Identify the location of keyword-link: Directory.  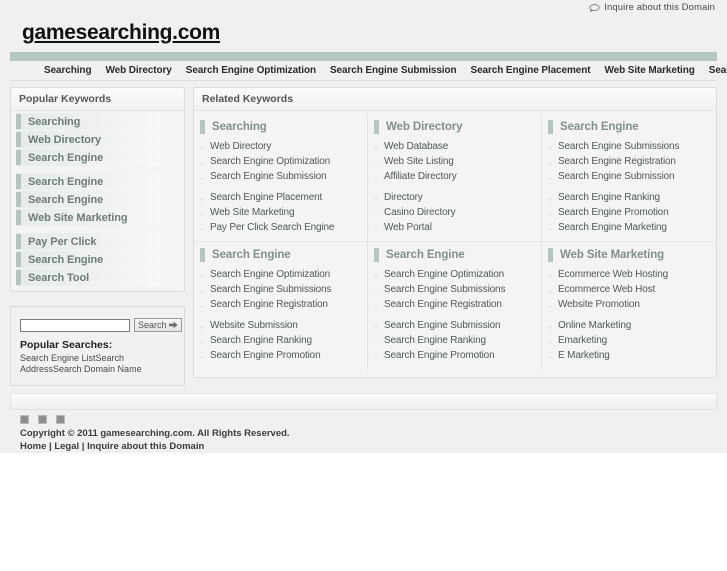
(403, 198).